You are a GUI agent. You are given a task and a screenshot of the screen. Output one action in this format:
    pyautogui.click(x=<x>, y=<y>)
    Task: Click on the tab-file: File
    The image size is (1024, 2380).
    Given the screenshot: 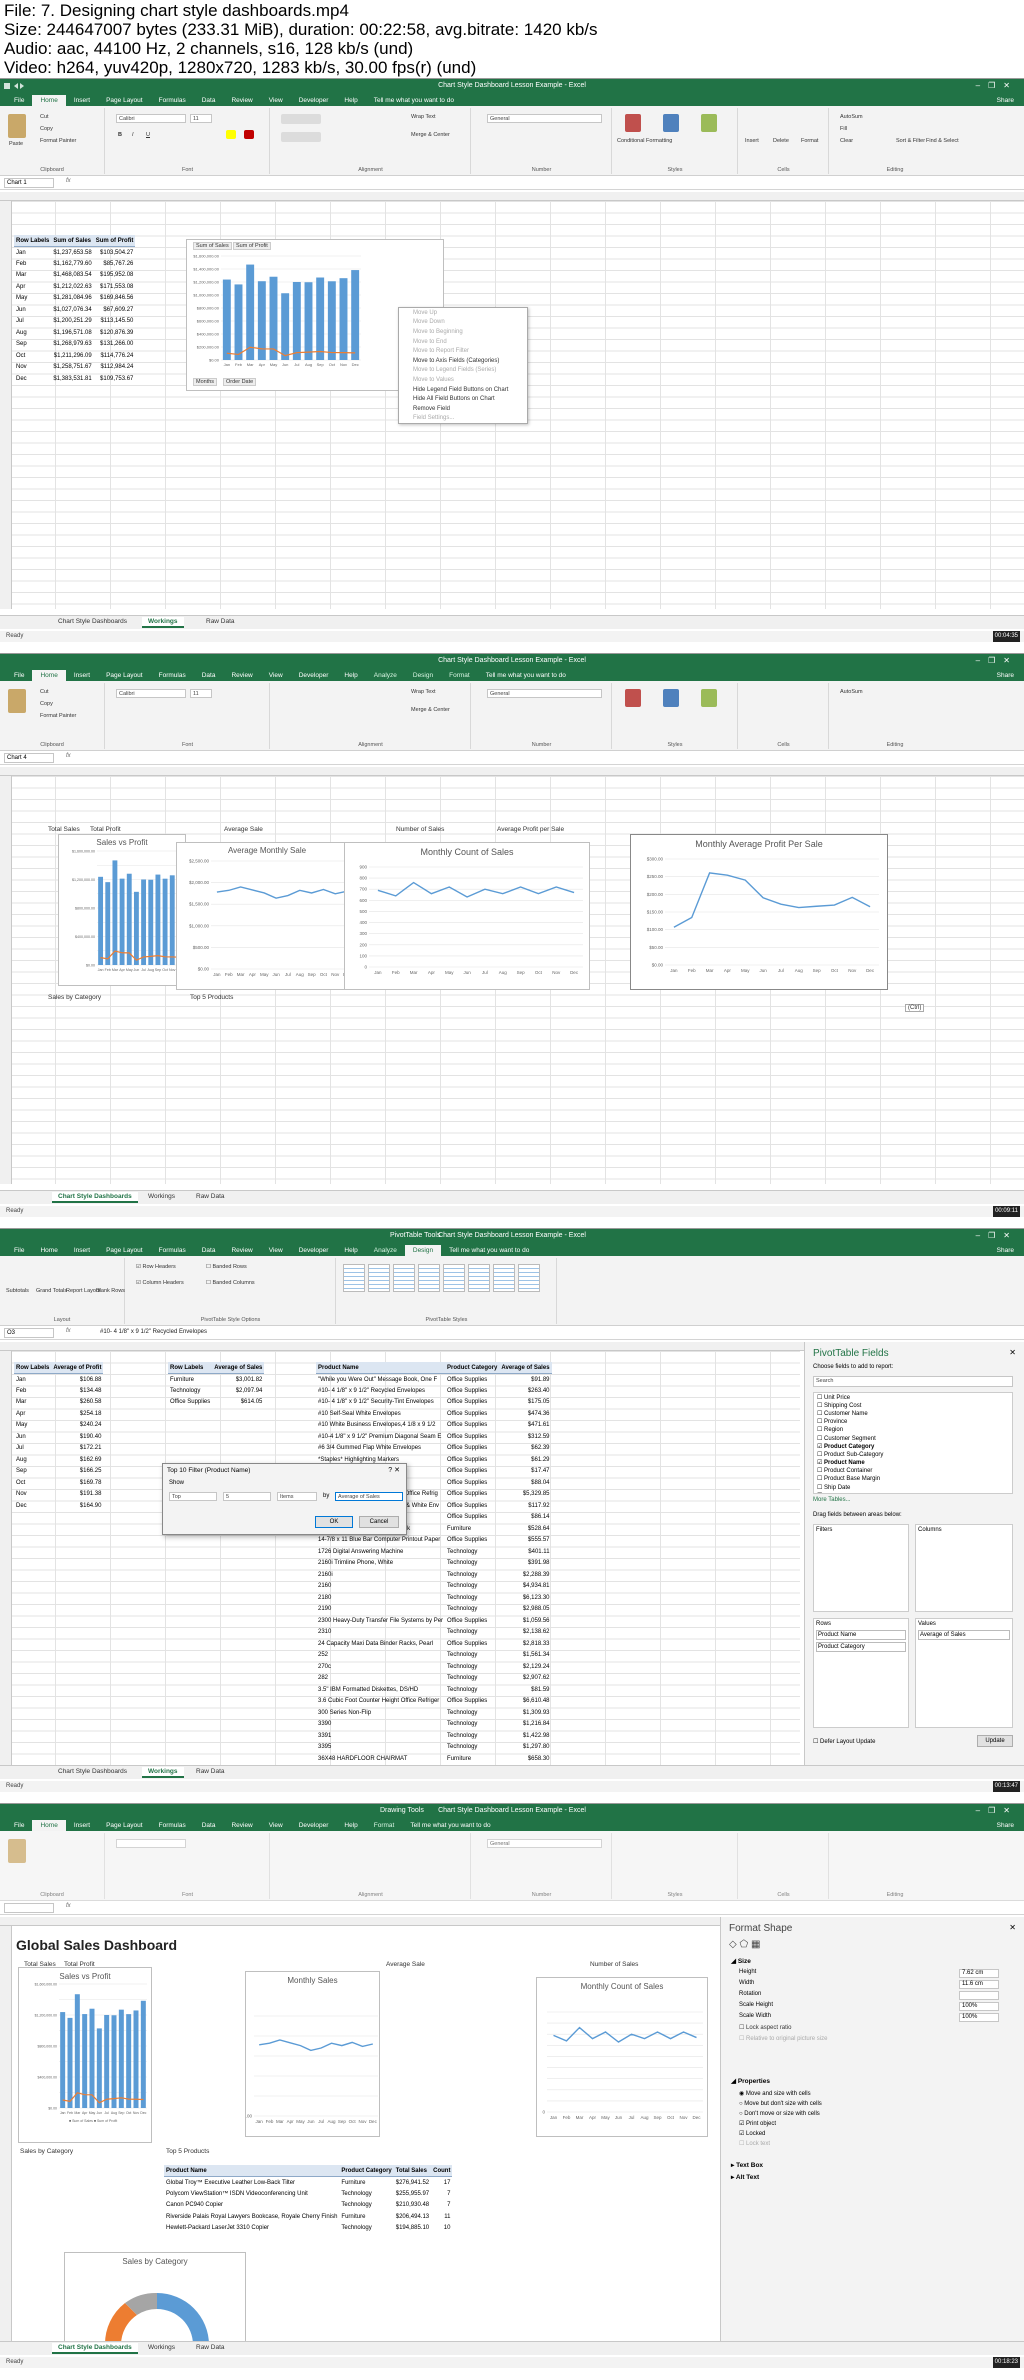 What is the action you would take?
    pyautogui.click(x=19, y=675)
    